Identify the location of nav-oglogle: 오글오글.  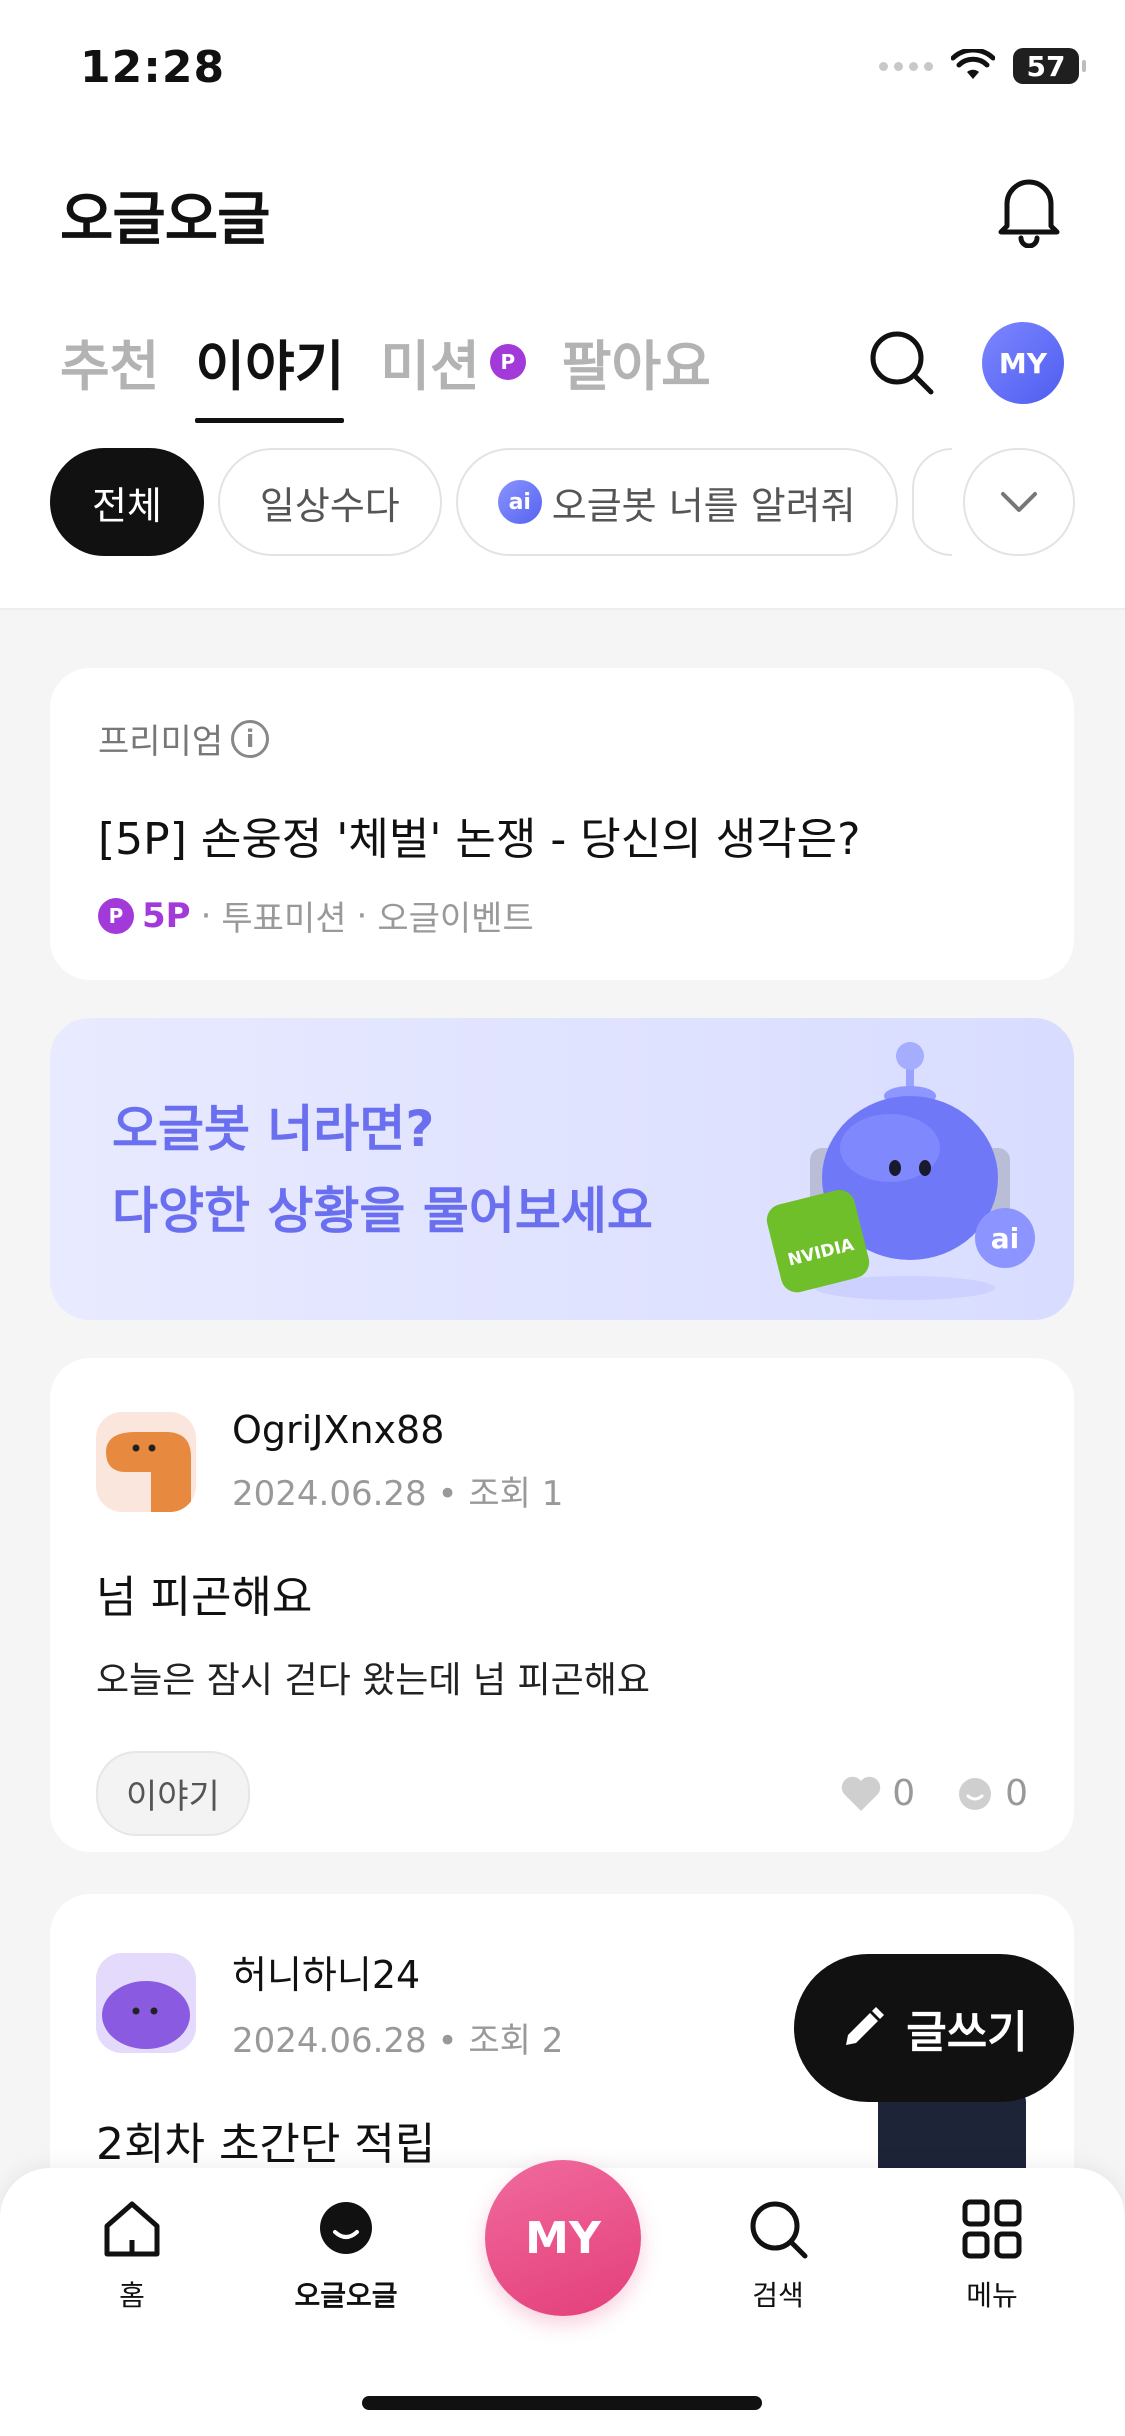
(346, 2256).